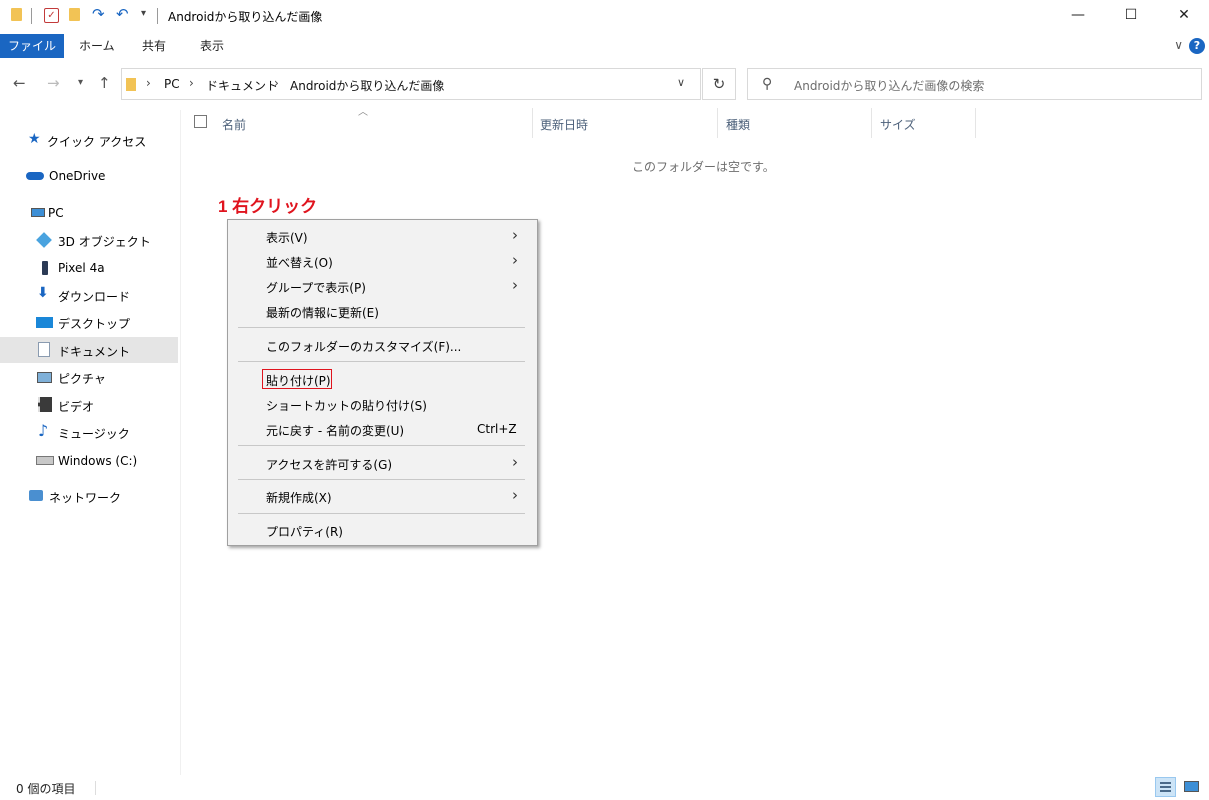 This screenshot has width=1209, height=800. I want to click on chevron-down-icon: ∨, so click(681, 82).